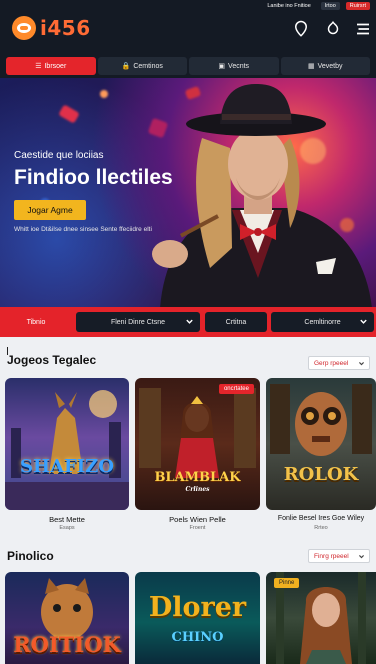  Describe the element at coordinates (67, 644) in the screenshot. I see `game-art-title: ROITIOK` at that location.